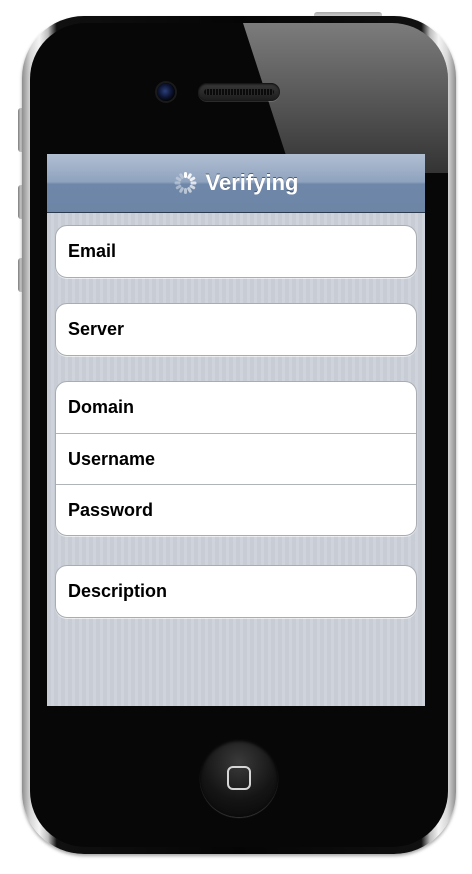  I want to click on description-field: Description, so click(236, 591).